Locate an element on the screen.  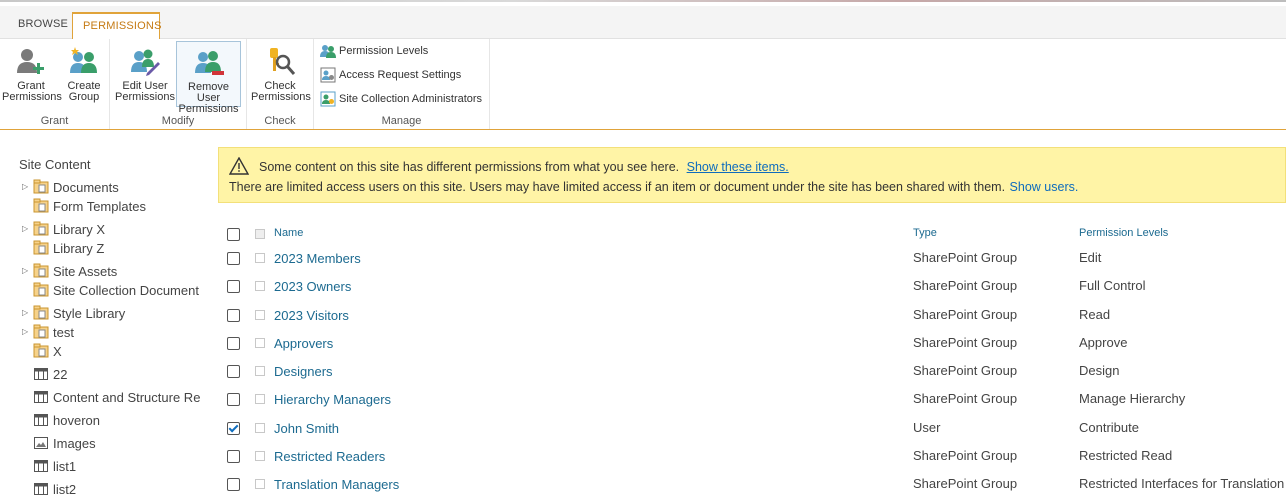
nav-item-label: list1 is located at coordinates (65, 466).